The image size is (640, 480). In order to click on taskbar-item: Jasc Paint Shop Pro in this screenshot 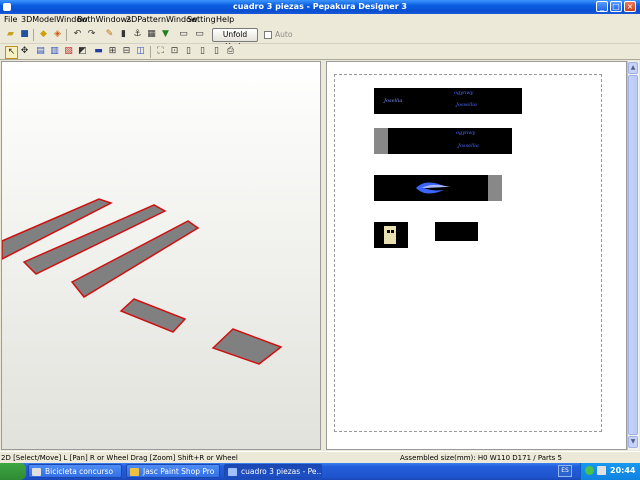, I will do `click(173, 471)`.